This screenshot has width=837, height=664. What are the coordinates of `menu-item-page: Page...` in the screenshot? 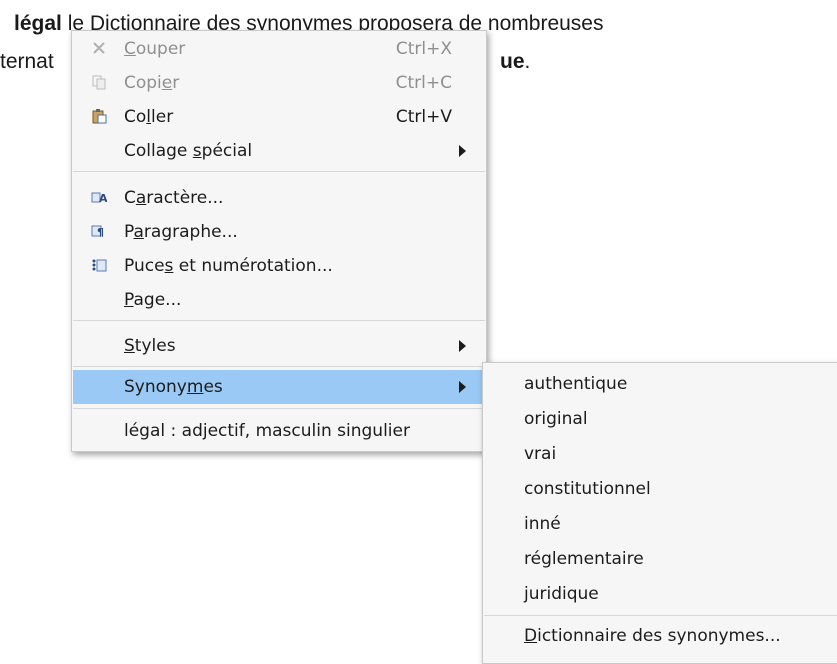 It's located at (279, 300).